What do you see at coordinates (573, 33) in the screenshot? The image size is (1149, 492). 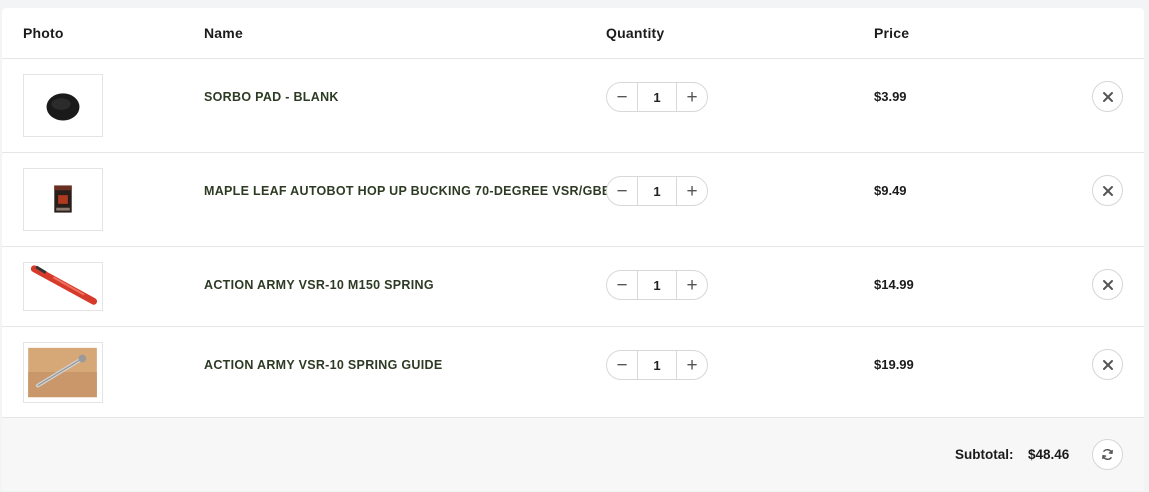 I see `table-header: Photo Name Quantity Price` at bounding box center [573, 33].